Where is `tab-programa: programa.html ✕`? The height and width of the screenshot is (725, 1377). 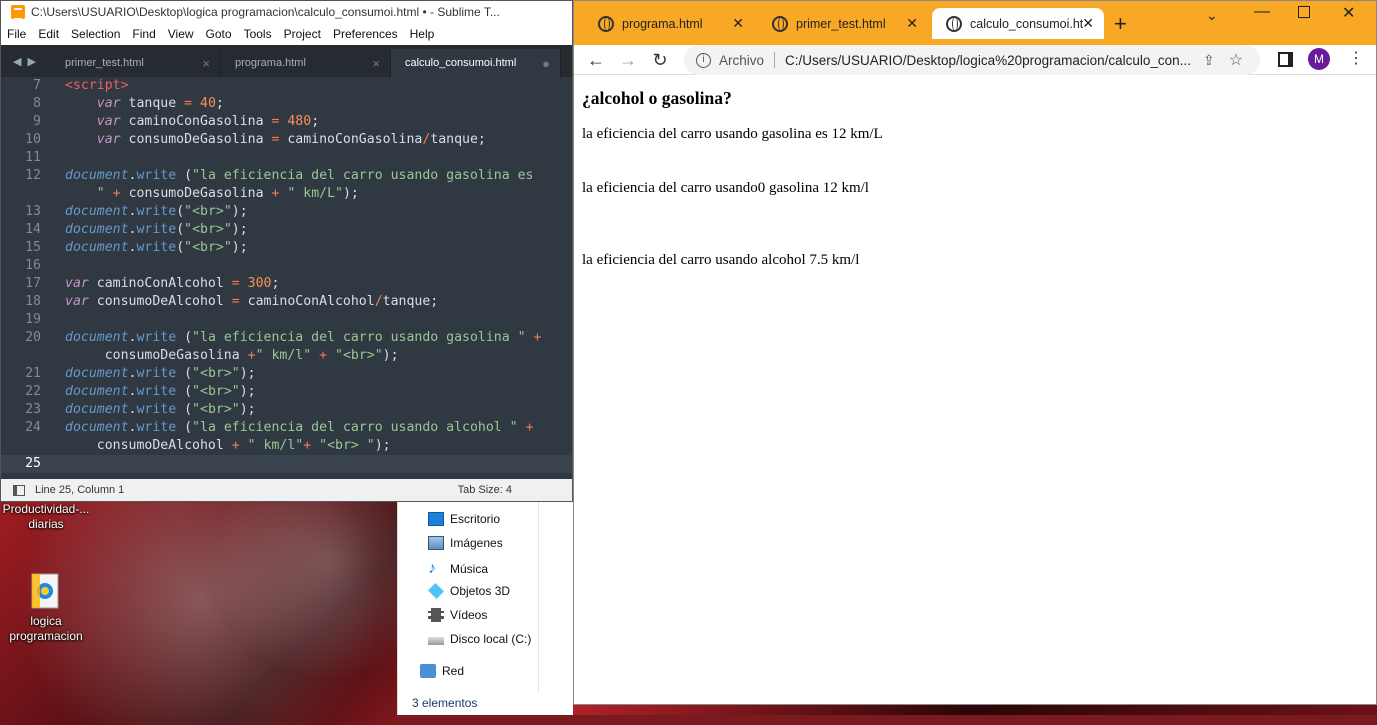
tab-programa: programa.html ✕ is located at coordinates (669, 23).